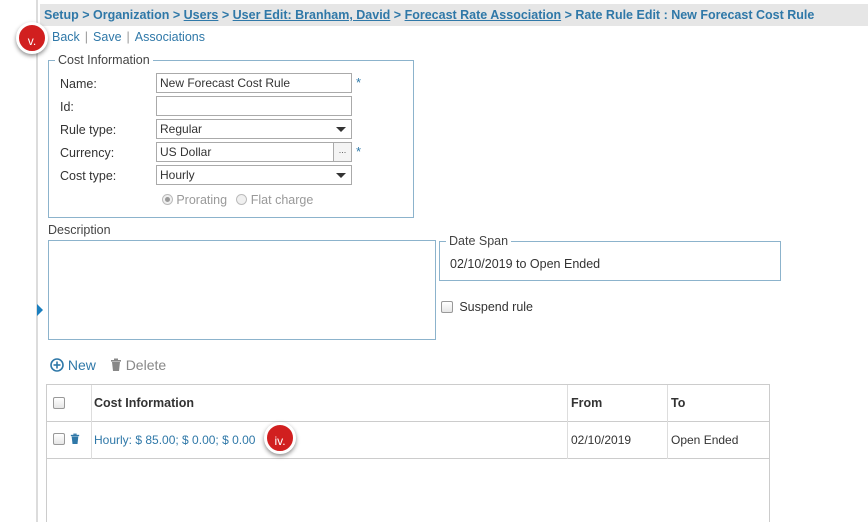 Image resolution: width=868 pixels, height=522 pixels. What do you see at coordinates (81, 365) in the screenshot?
I see `new-button-label: New` at bounding box center [81, 365].